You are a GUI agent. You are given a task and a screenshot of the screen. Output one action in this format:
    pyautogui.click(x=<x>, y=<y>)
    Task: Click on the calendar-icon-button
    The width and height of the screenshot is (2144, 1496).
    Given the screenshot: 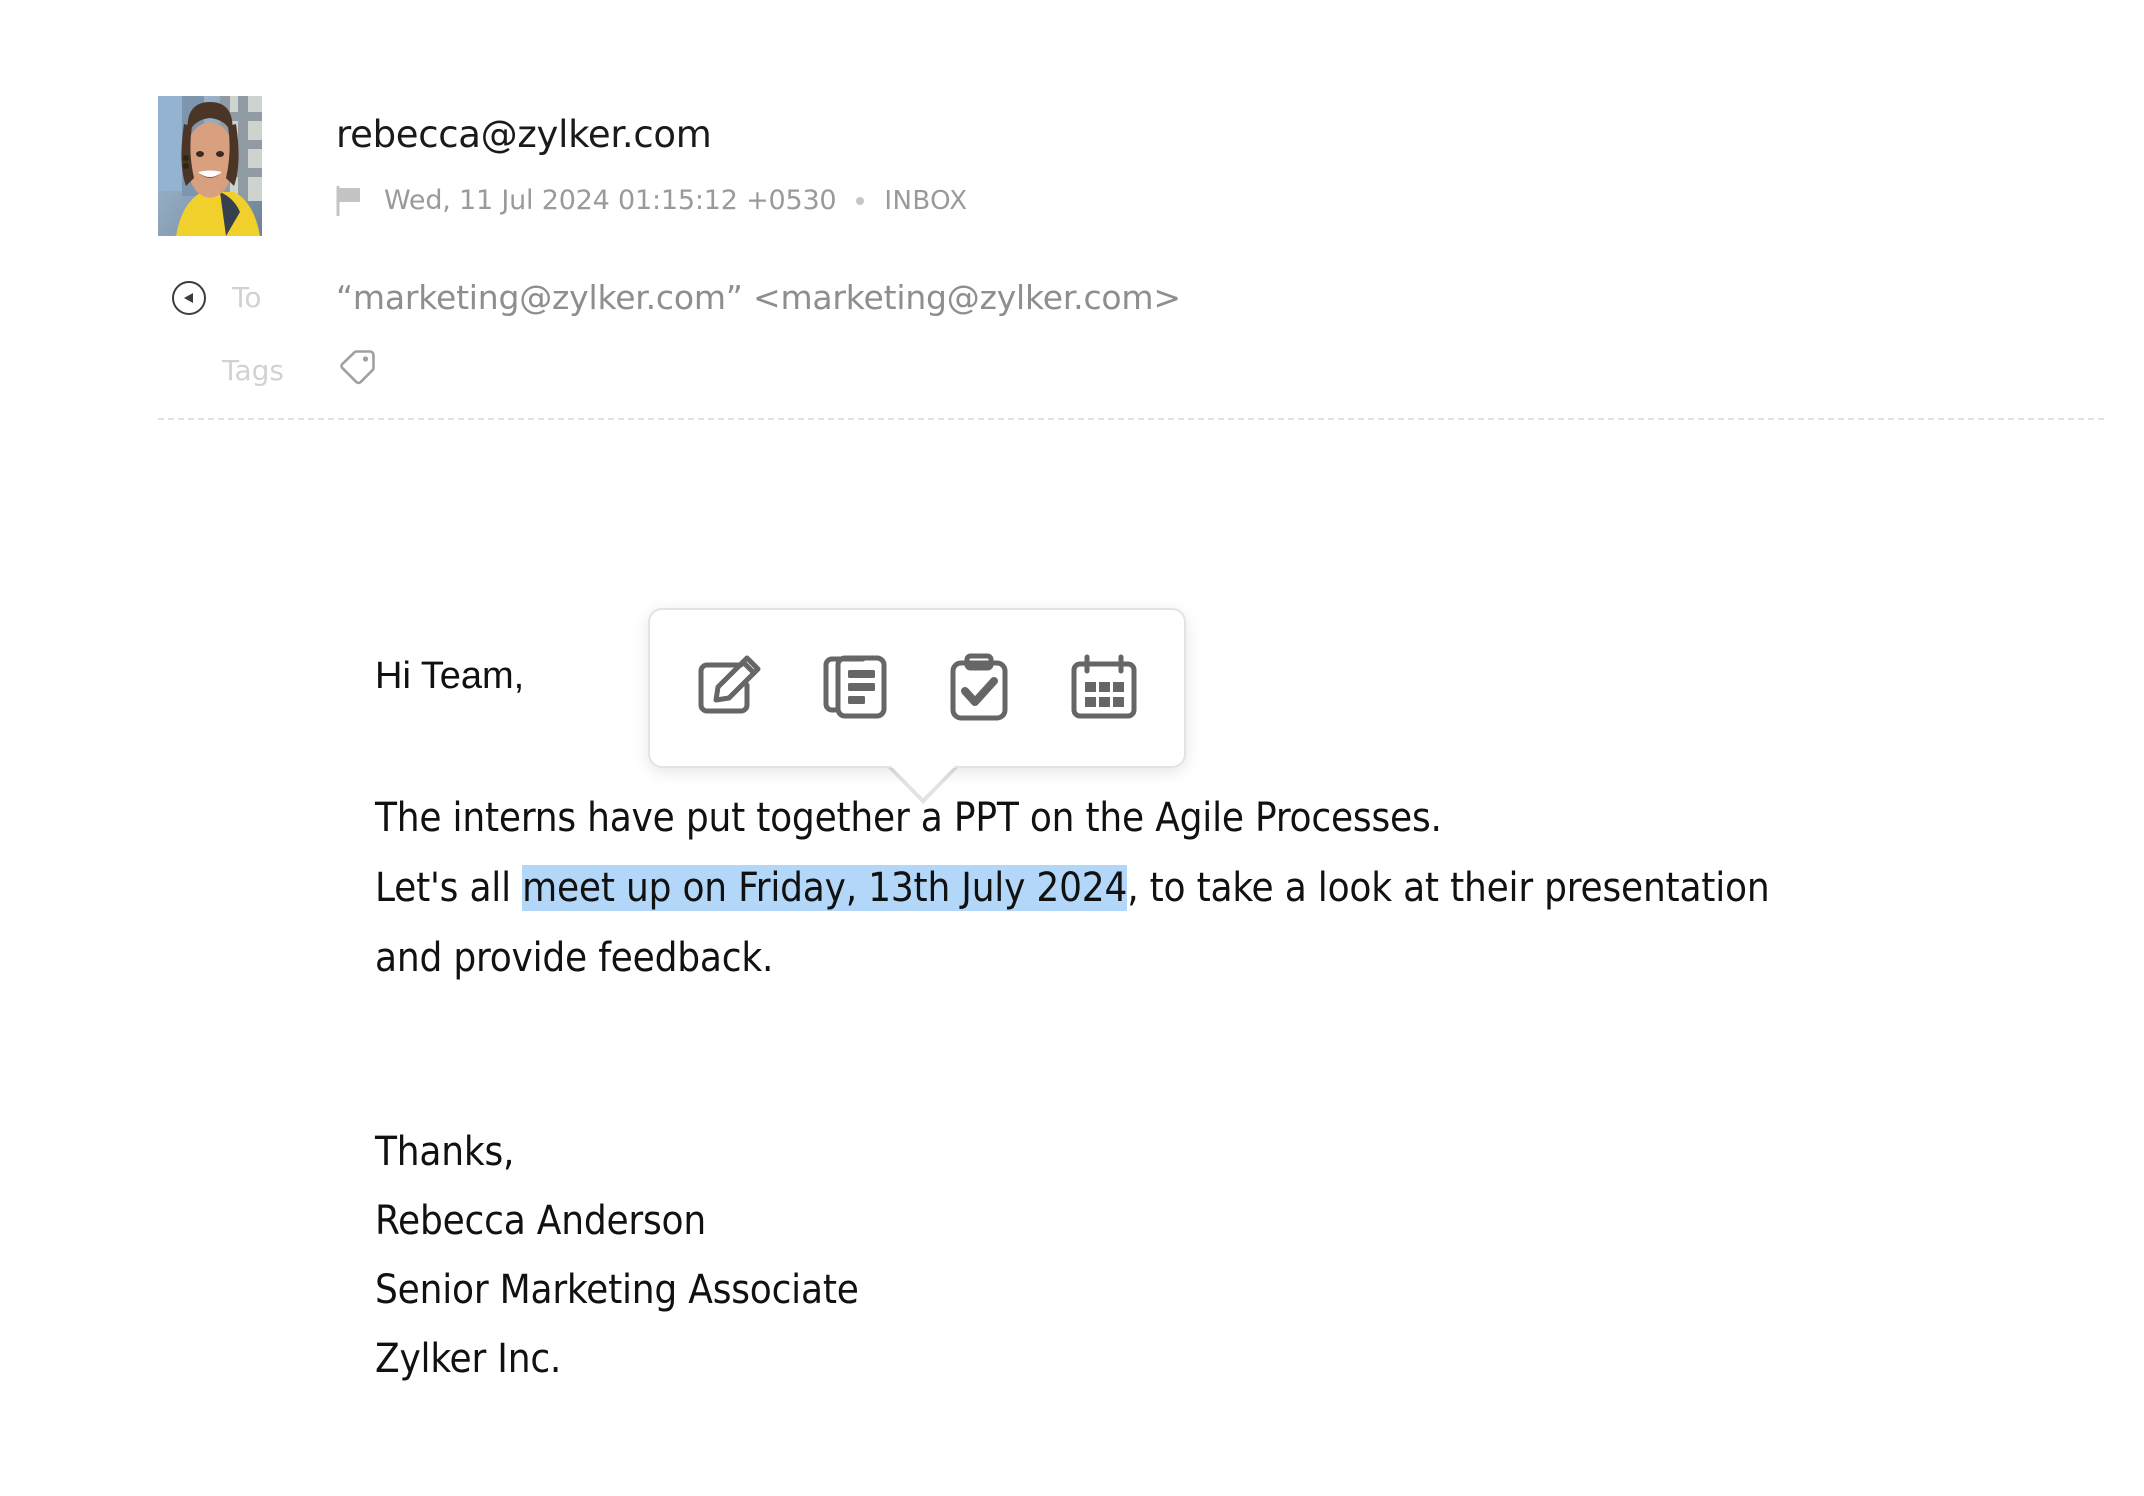 What is the action you would take?
    pyautogui.click(x=1104, y=688)
    